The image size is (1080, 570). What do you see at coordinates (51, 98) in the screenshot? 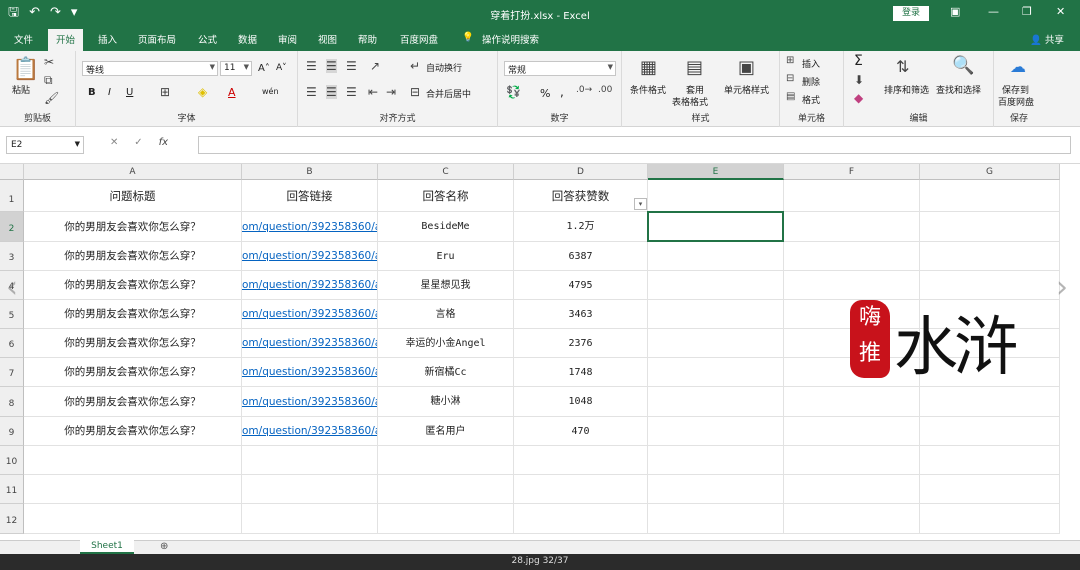
I see `format-painter-icon: 🖌` at bounding box center [51, 98].